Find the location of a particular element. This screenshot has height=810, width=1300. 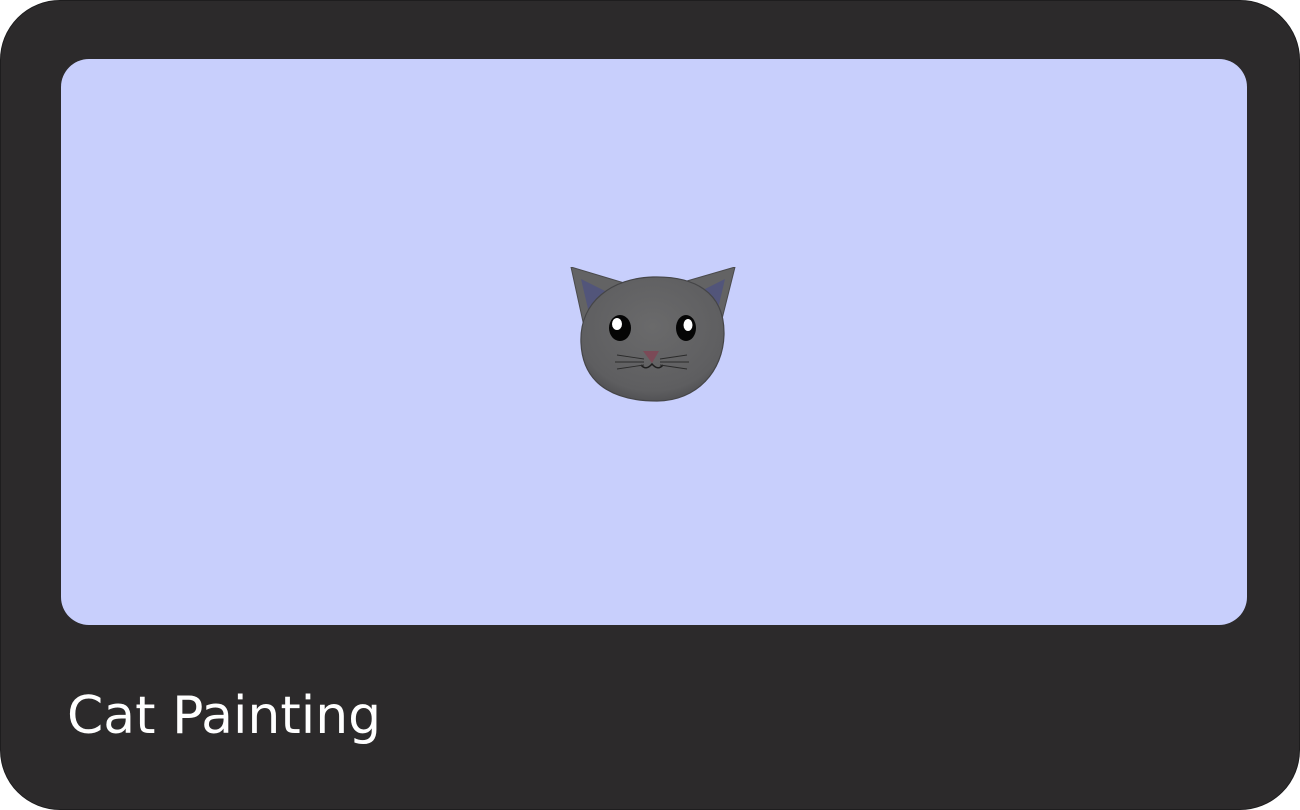

card-title: Cat Painting is located at coordinates (224, 716).